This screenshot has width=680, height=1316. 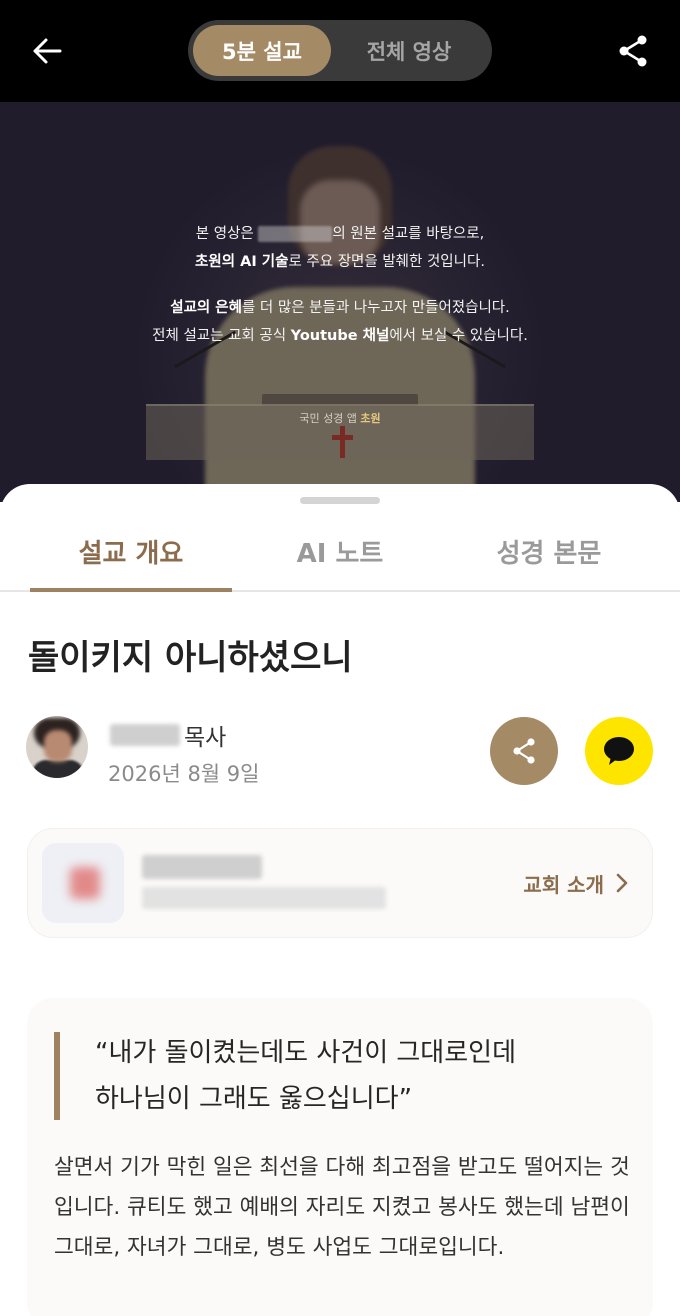 What do you see at coordinates (57, 1076) in the screenshot?
I see `quote-accent-bar` at bounding box center [57, 1076].